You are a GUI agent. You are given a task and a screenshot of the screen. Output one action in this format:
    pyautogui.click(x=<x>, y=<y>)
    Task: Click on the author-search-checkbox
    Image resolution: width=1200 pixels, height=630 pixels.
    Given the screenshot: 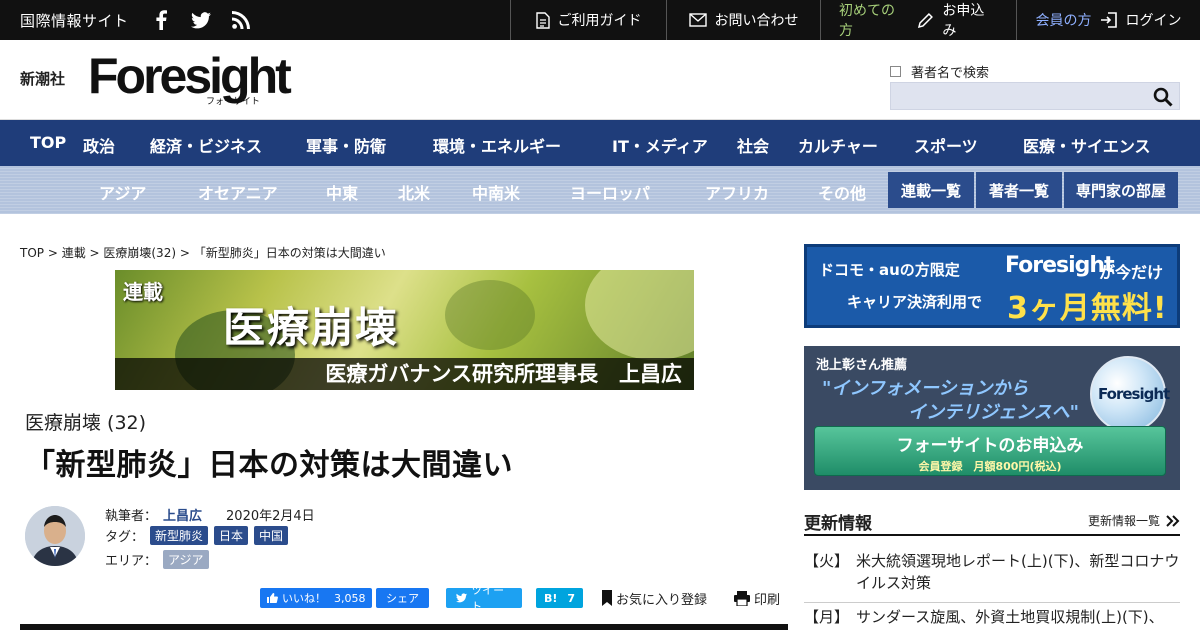 What is the action you would take?
    pyautogui.click(x=895, y=71)
    